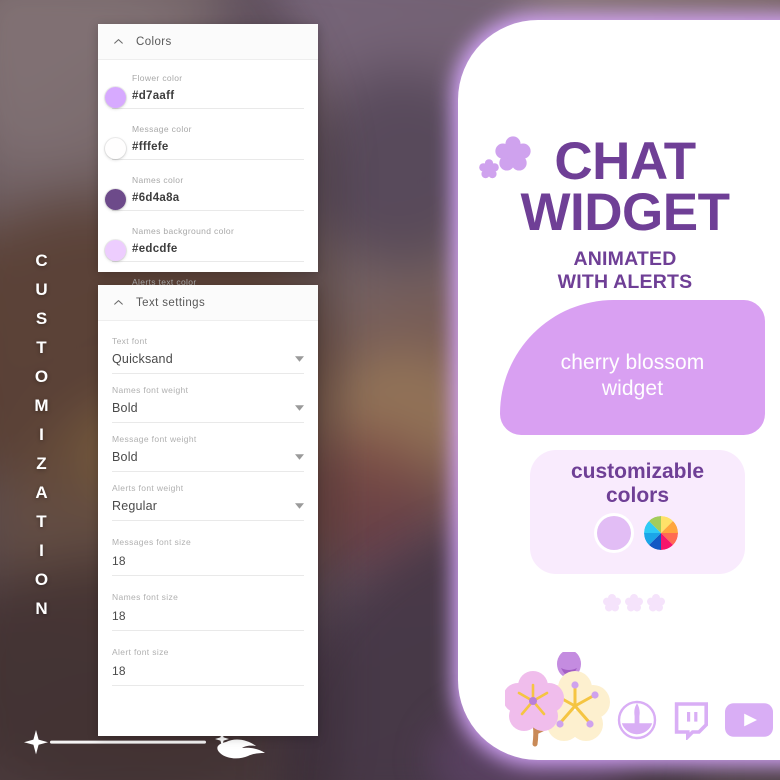  I want to click on sakura-flower-icon-small, so click(489, 171).